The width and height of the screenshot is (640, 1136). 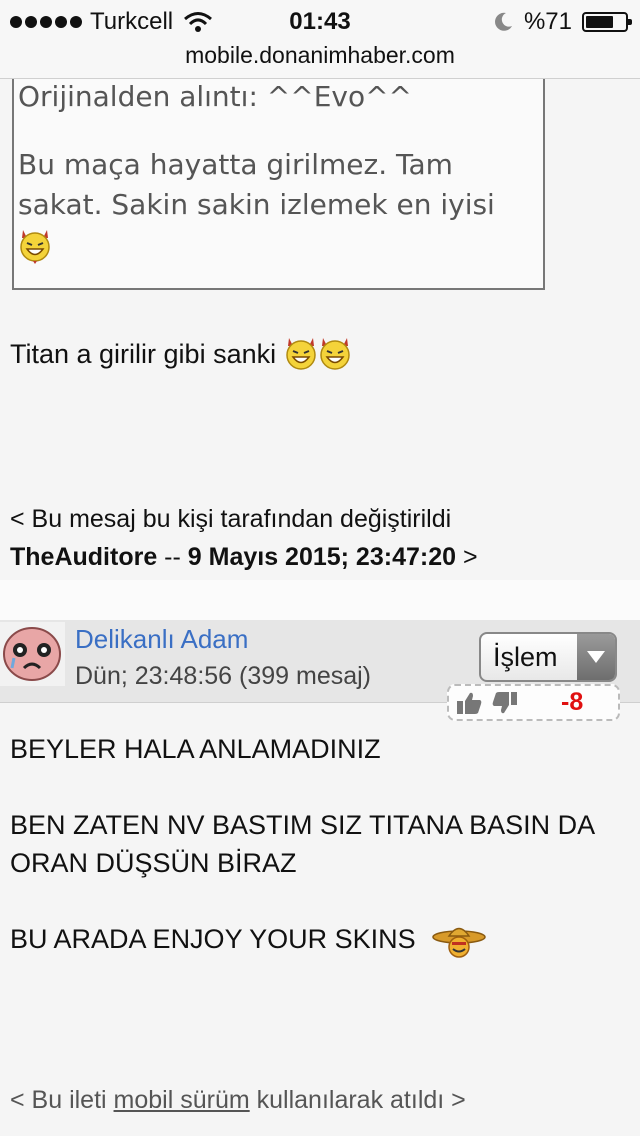 What do you see at coordinates (32, 654) in the screenshot?
I see `avatar` at bounding box center [32, 654].